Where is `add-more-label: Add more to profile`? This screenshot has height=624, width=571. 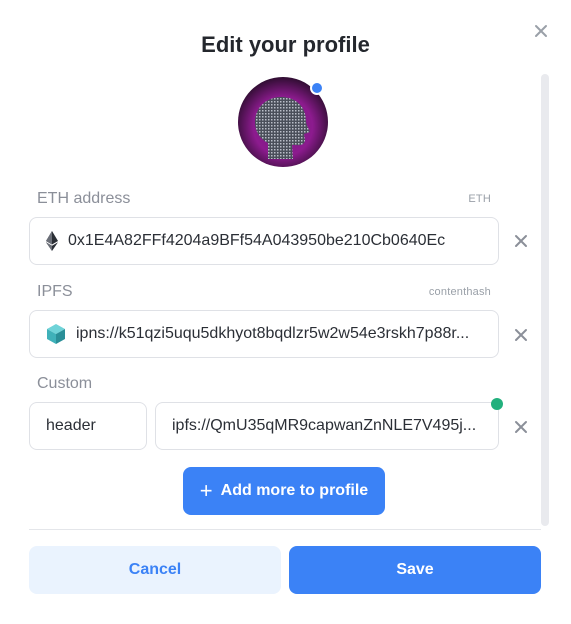 add-more-label: Add more to profile is located at coordinates (294, 490).